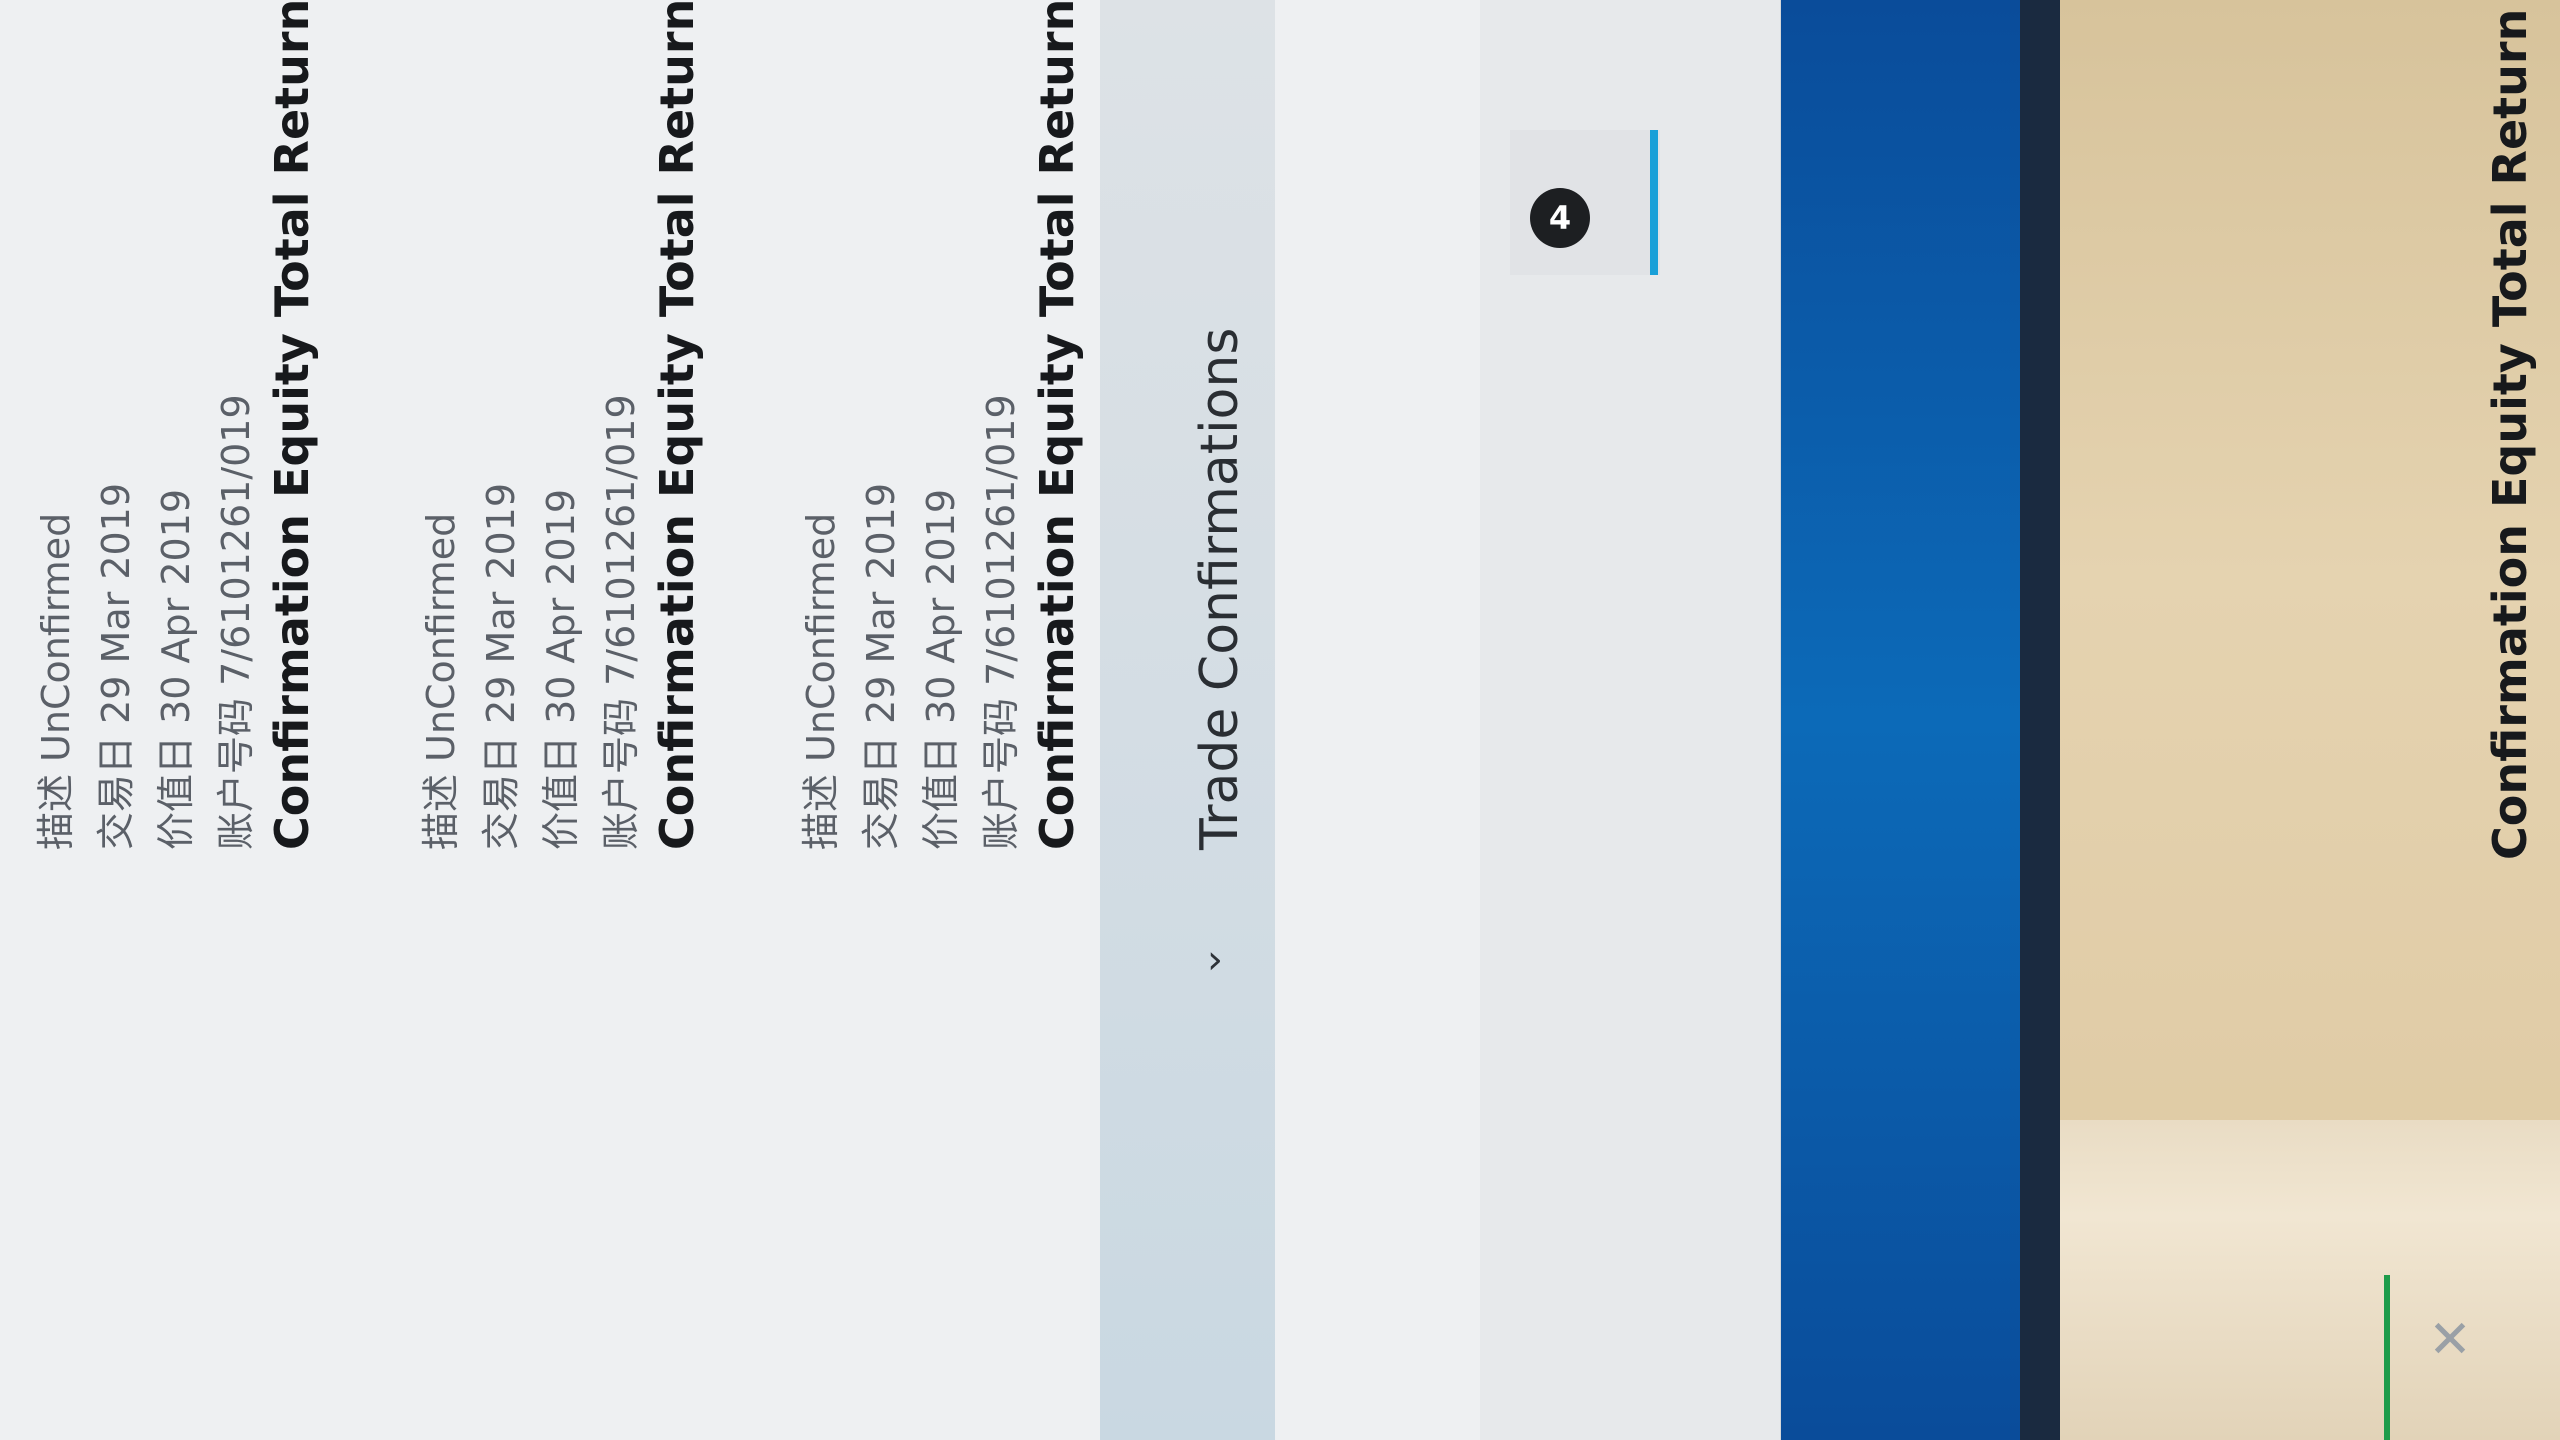  I want to click on close-icon: ✕, so click(2450, 1340).